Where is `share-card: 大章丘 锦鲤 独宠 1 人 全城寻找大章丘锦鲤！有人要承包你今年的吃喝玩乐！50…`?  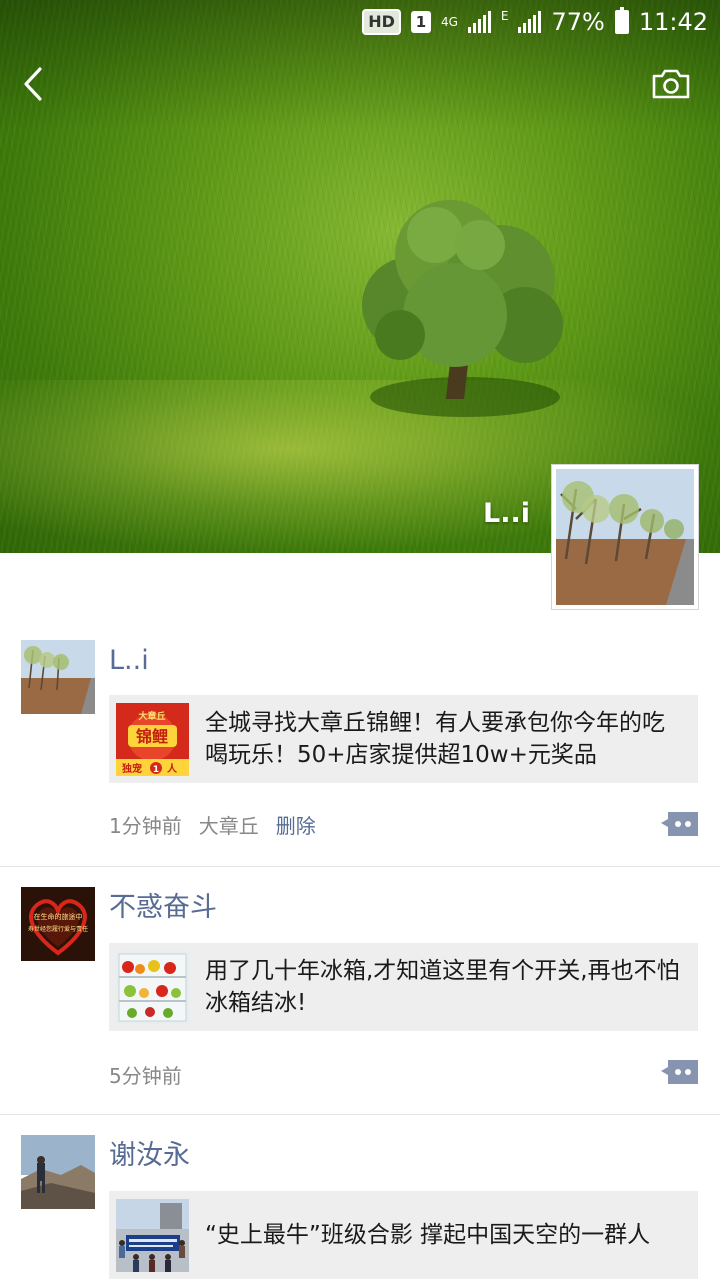
share-card: 大章丘 锦鲤 独宠 1 人 全城寻找大章丘锦鲤！有人要承包你今年的吃喝玩乐！50… is located at coordinates (403, 739).